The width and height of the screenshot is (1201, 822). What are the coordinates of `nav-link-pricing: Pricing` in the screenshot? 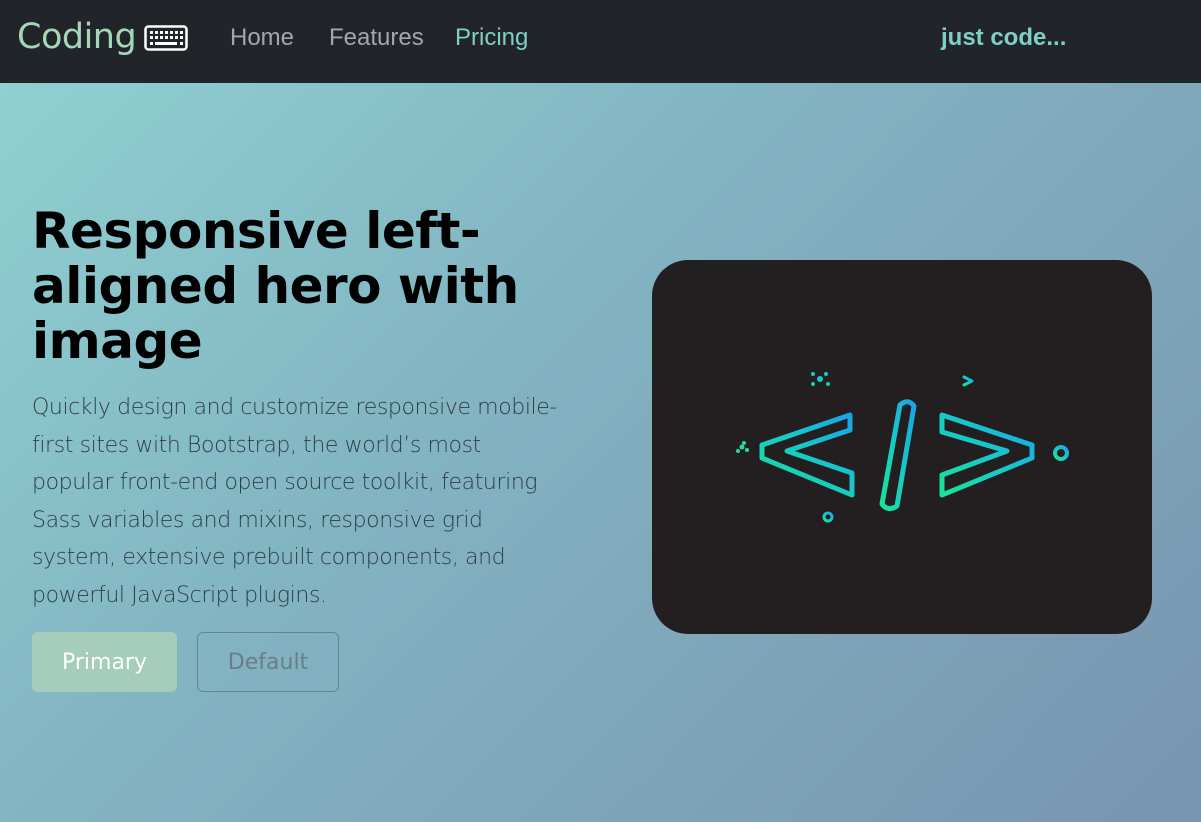 It's located at (491, 38).